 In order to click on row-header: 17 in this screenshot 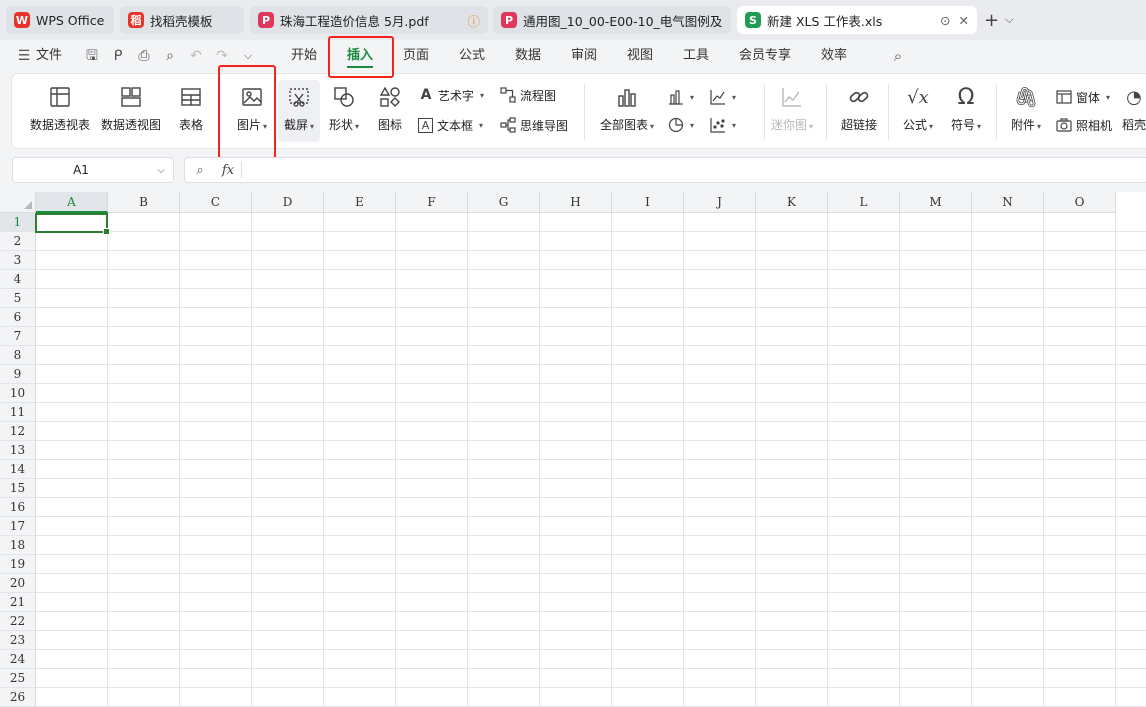, I will do `click(18, 526)`.